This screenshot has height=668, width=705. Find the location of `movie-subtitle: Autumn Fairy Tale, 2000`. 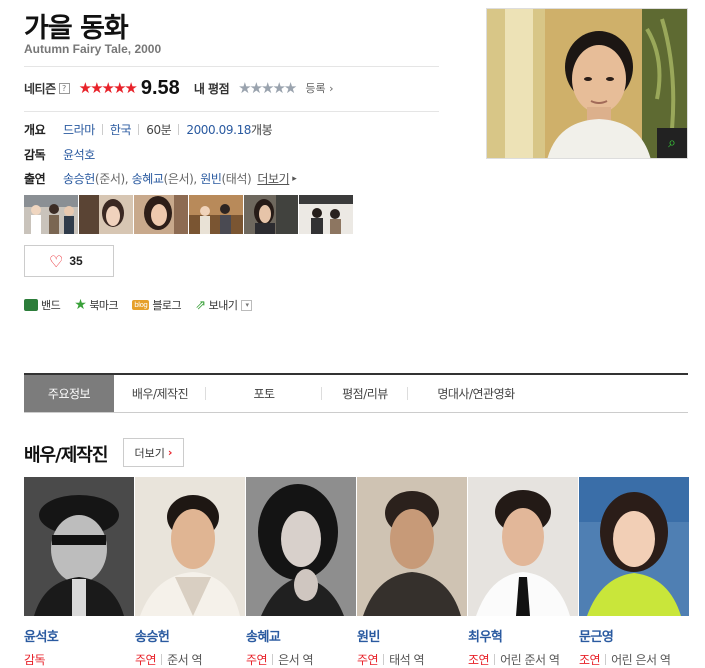

movie-subtitle: Autumn Fairy Tale, 2000 is located at coordinates (93, 49).